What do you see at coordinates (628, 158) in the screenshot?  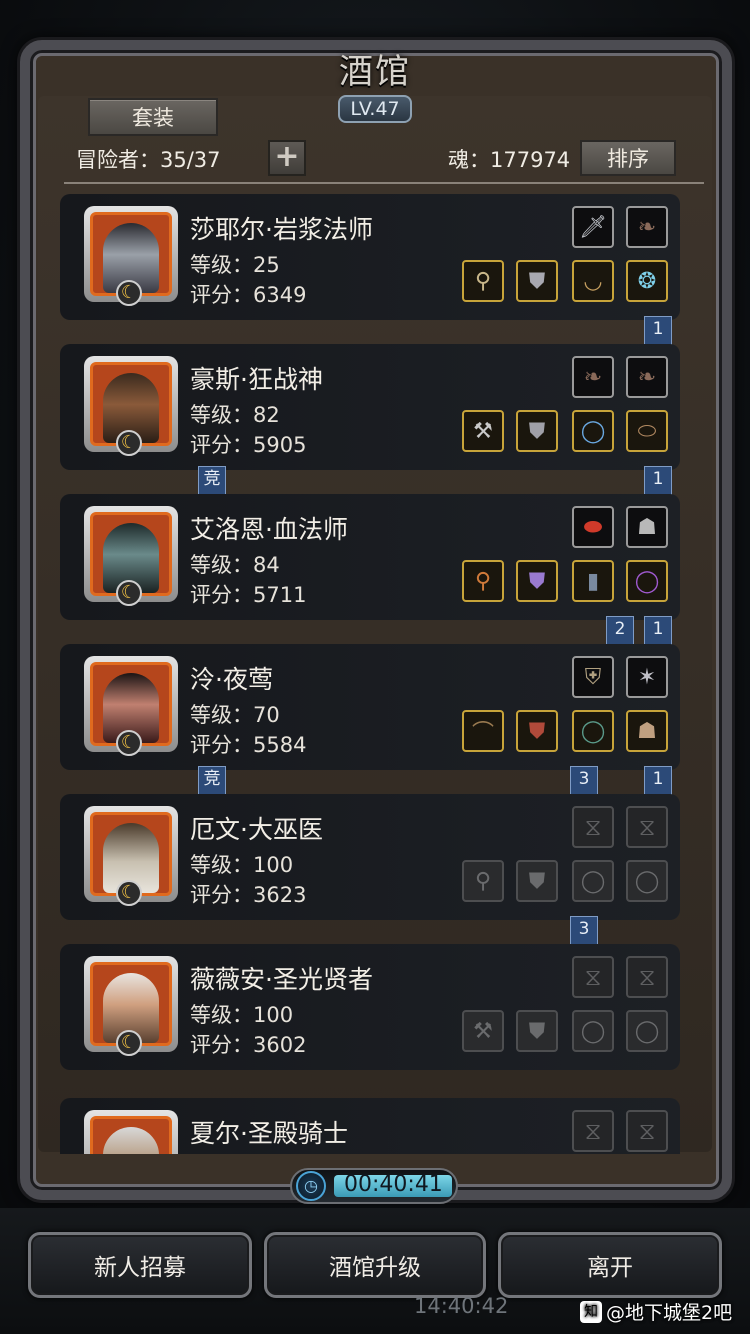 I see `sort-button: 排序` at bounding box center [628, 158].